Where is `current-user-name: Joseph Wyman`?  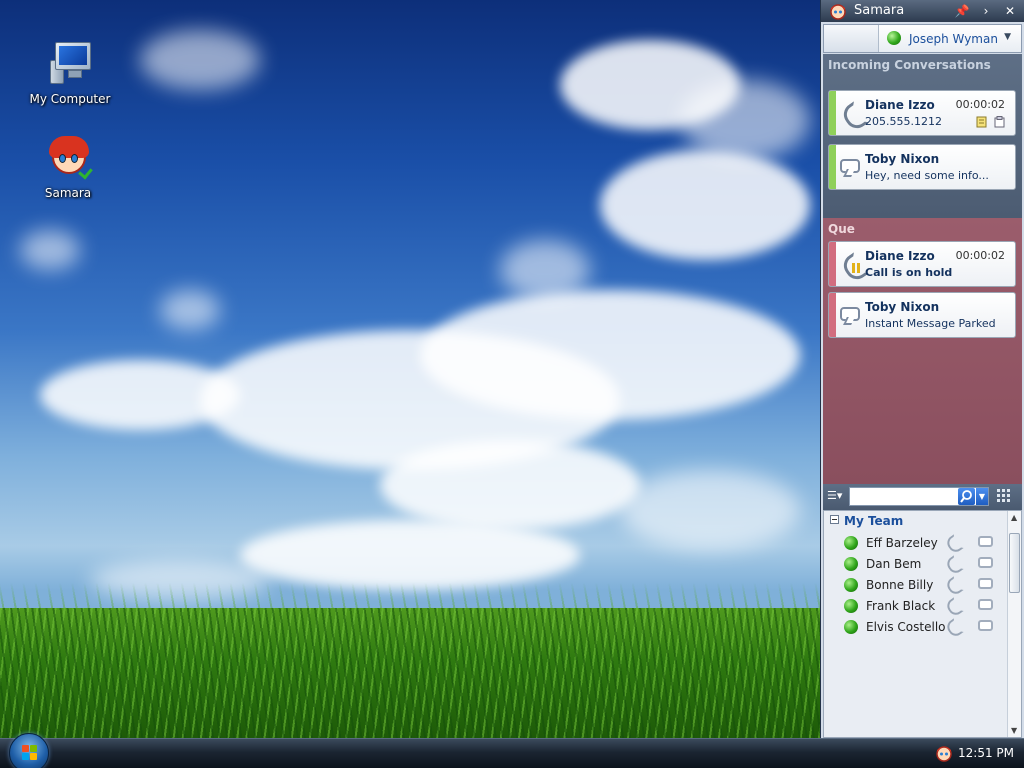
current-user-name: Joseph Wyman is located at coordinates (953, 39).